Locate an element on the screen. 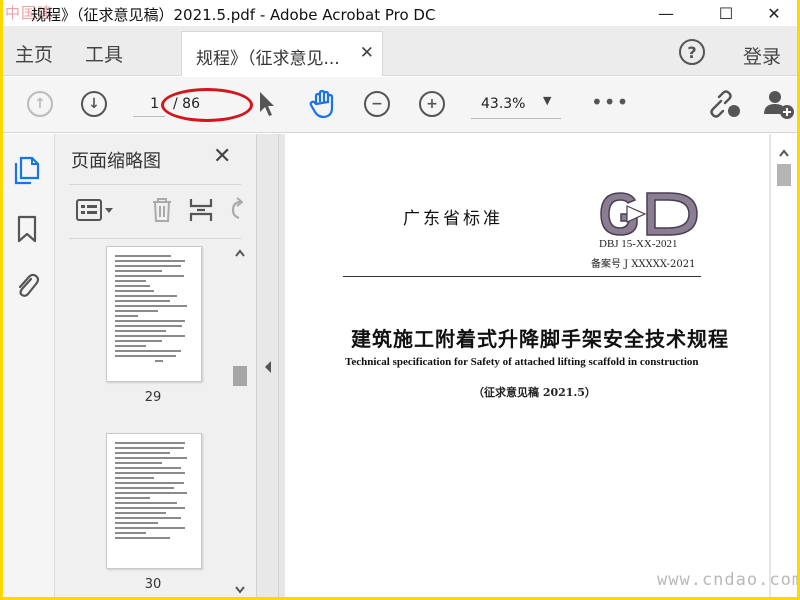 This screenshot has width=800, height=600. next-page-button: ↓ is located at coordinates (94, 104).